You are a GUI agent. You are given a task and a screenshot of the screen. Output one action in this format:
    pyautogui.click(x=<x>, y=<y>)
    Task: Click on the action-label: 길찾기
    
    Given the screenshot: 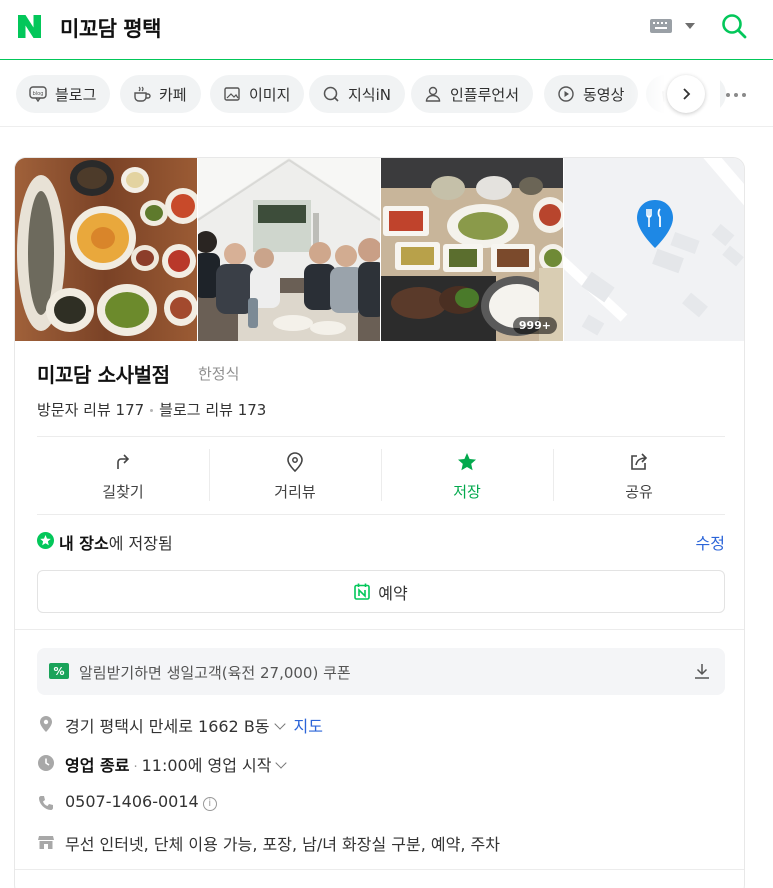 What is the action you would take?
    pyautogui.click(x=123, y=491)
    